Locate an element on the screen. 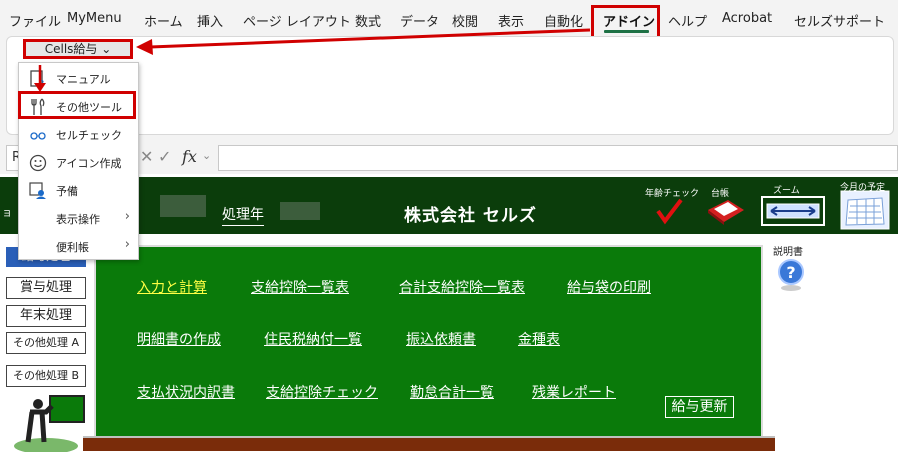 This screenshot has width=898, height=457. left-edge-text: ョ is located at coordinates (7, 213).